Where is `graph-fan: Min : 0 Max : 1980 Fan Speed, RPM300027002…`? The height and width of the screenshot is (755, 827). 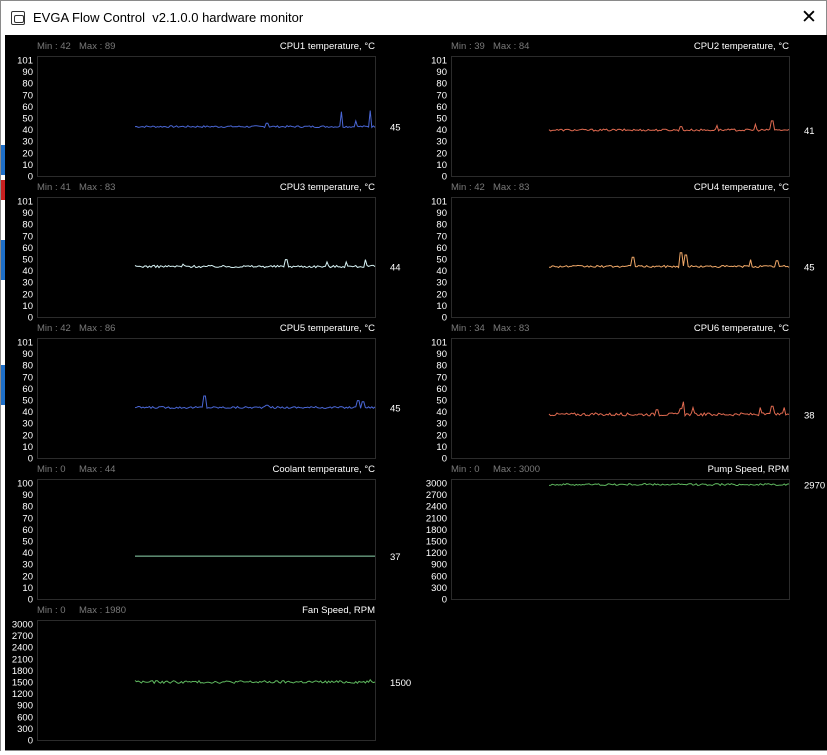 graph-fan: Min : 0 Max : 1980 Fan Speed, RPM300027002… is located at coordinates (211, 676).